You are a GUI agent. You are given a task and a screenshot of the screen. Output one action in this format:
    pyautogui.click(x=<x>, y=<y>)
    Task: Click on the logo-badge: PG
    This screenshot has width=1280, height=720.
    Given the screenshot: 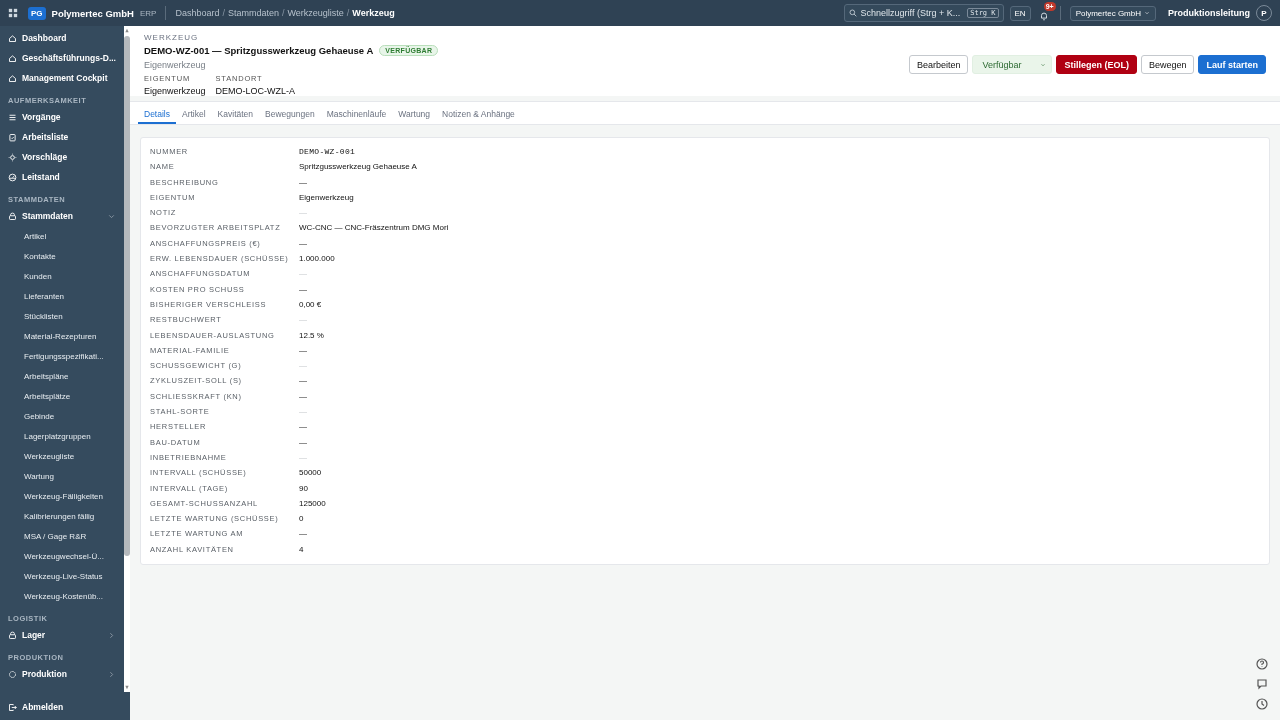 What is the action you would take?
    pyautogui.click(x=37, y=13)
    